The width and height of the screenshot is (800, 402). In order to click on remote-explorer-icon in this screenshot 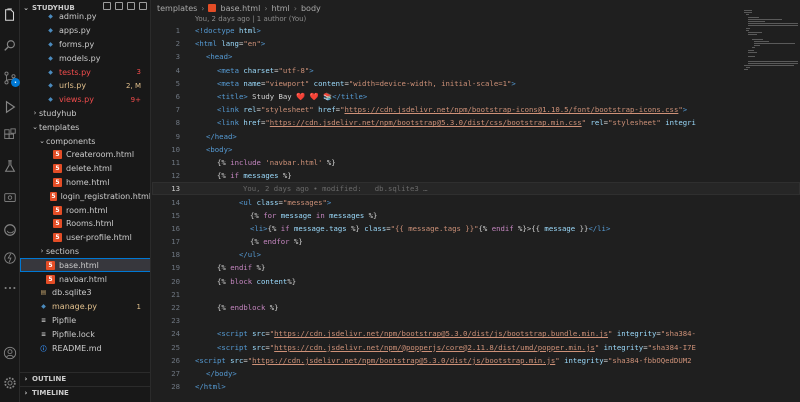, I will do `click(10, 198)`.